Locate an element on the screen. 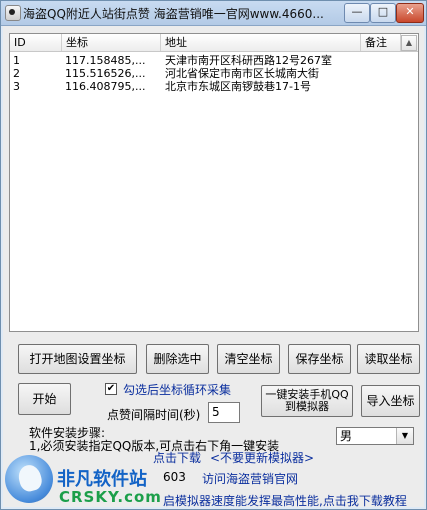  table-row: 2 115.516526,... 河北省保定市南市区长城南大街 is located at coordinates (214, 73).